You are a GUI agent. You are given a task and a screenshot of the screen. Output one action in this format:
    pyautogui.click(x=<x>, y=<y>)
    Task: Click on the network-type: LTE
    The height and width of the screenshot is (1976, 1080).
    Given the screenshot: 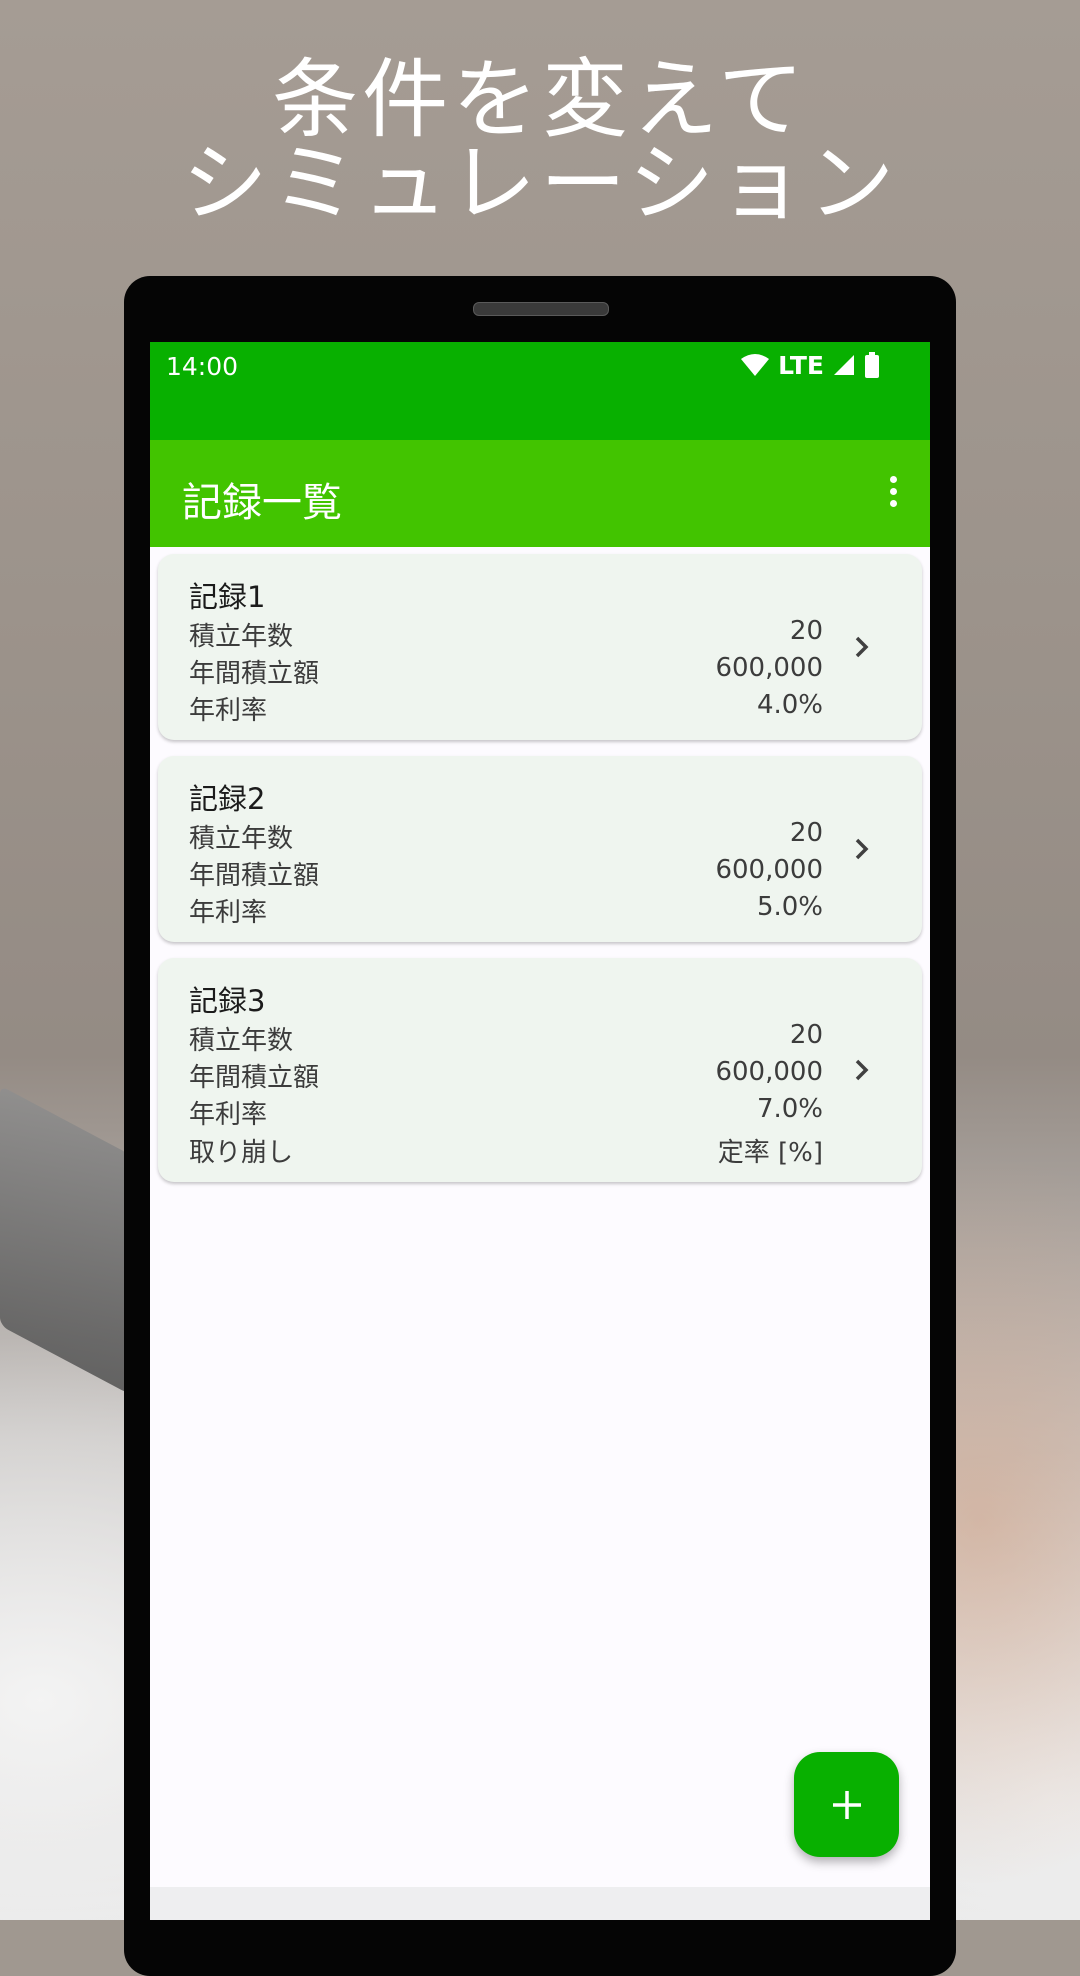 What is the action you would take?
    pyautogui.click(x=801, y=365)
    